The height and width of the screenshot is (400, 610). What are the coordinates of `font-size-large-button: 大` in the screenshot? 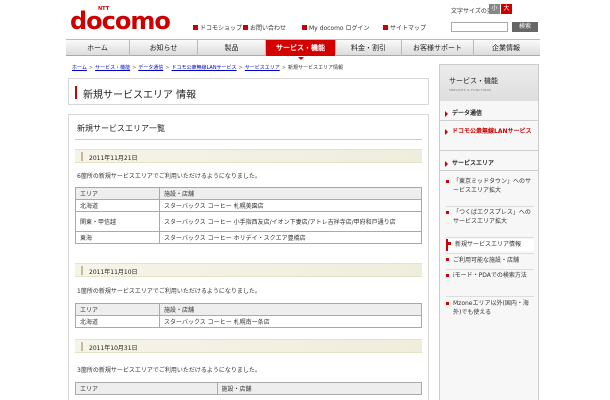 It's located at (506, 9).